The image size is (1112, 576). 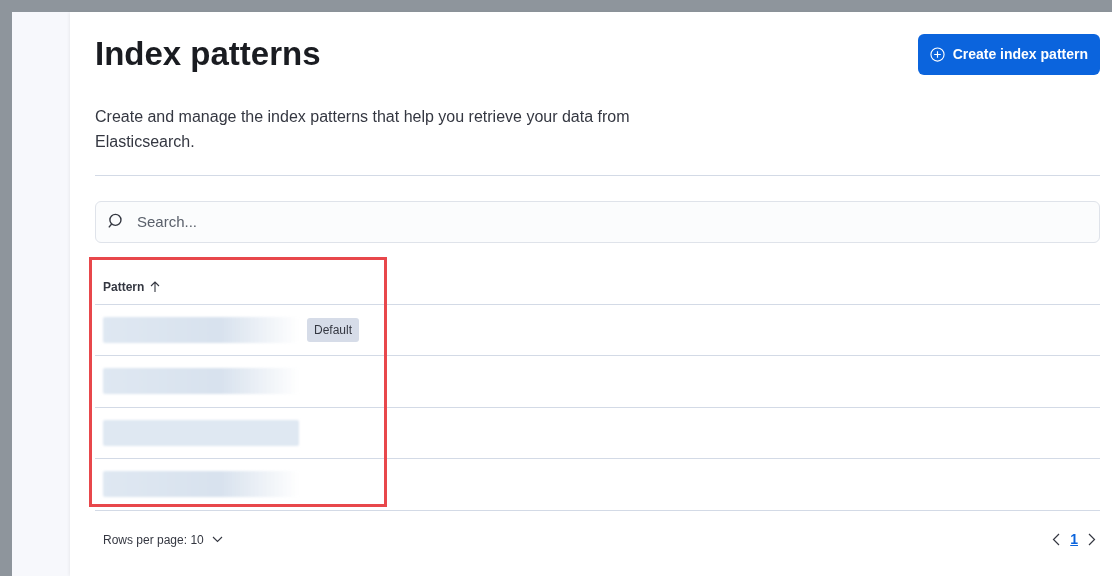 What do you see at coordinates (132, 287) in the screenshot?
I see `column-header: Pattern` at bounding box center [132, 287].